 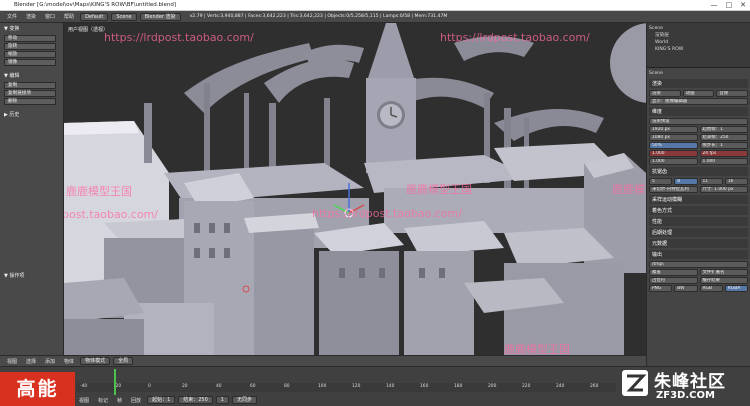 I want to click on scale-button: 缩放, so click(x=30, y=54).